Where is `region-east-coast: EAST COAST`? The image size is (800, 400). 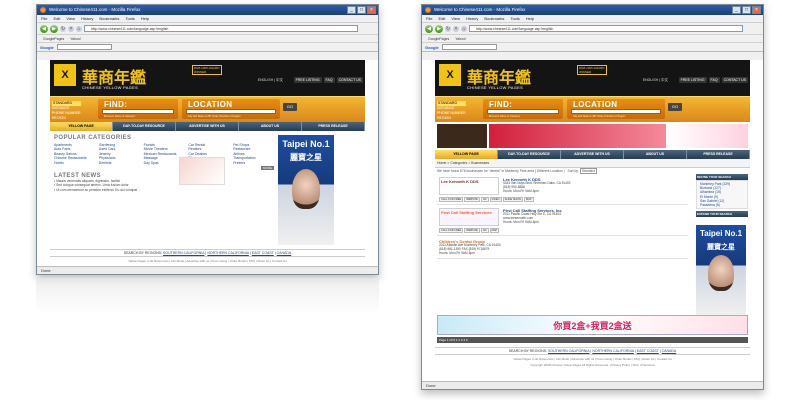 region-east-coast: EAST COAST is located at coordinates (263, 253).